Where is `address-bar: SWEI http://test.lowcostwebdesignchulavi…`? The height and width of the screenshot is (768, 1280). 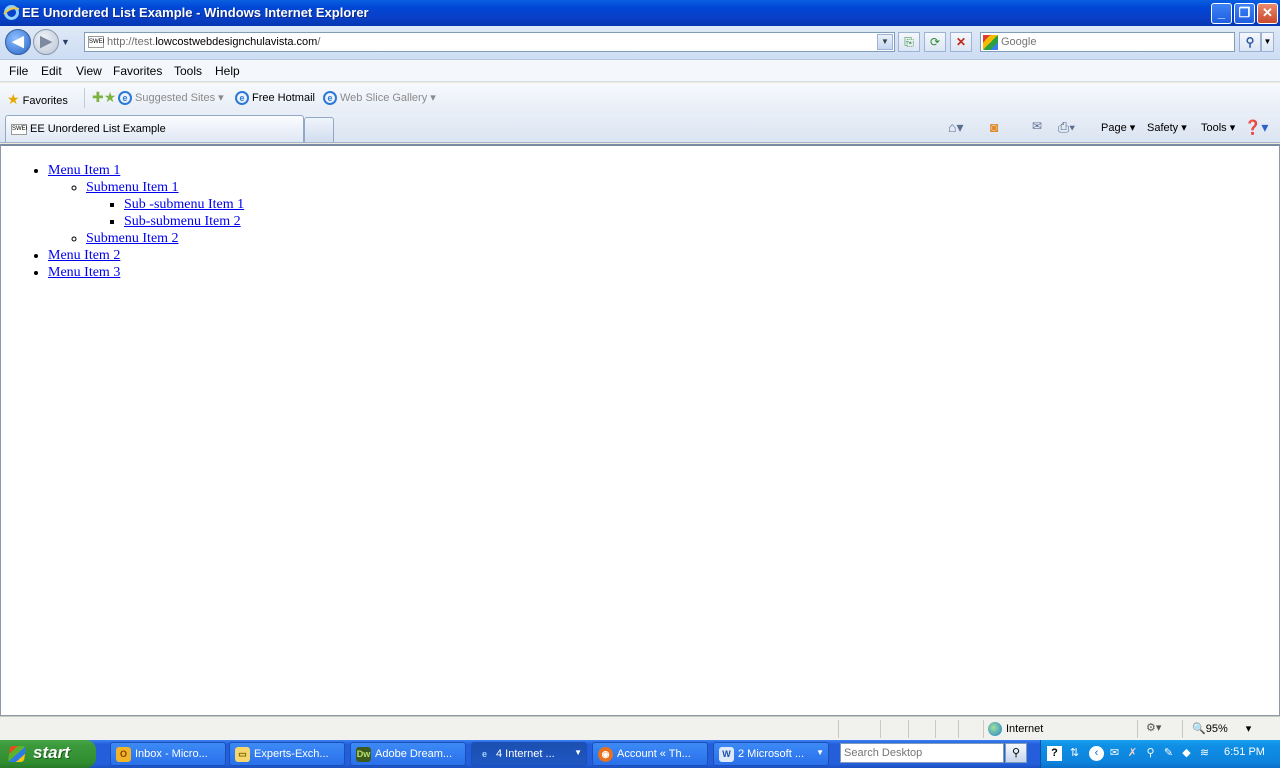
address-bar: SWEI http://test.lowcostwebdesignchulavi… is located at coordinates (489, 42).